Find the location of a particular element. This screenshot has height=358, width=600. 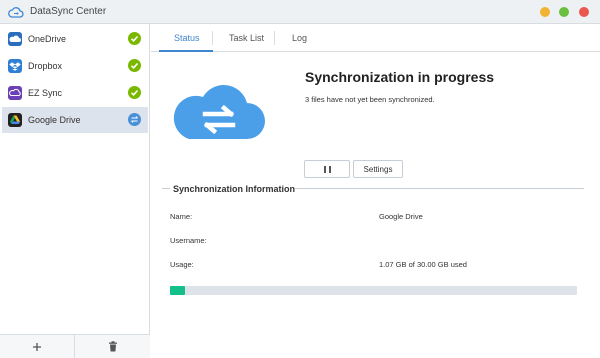

sidebar-footer is located at coordinates (75, 346).